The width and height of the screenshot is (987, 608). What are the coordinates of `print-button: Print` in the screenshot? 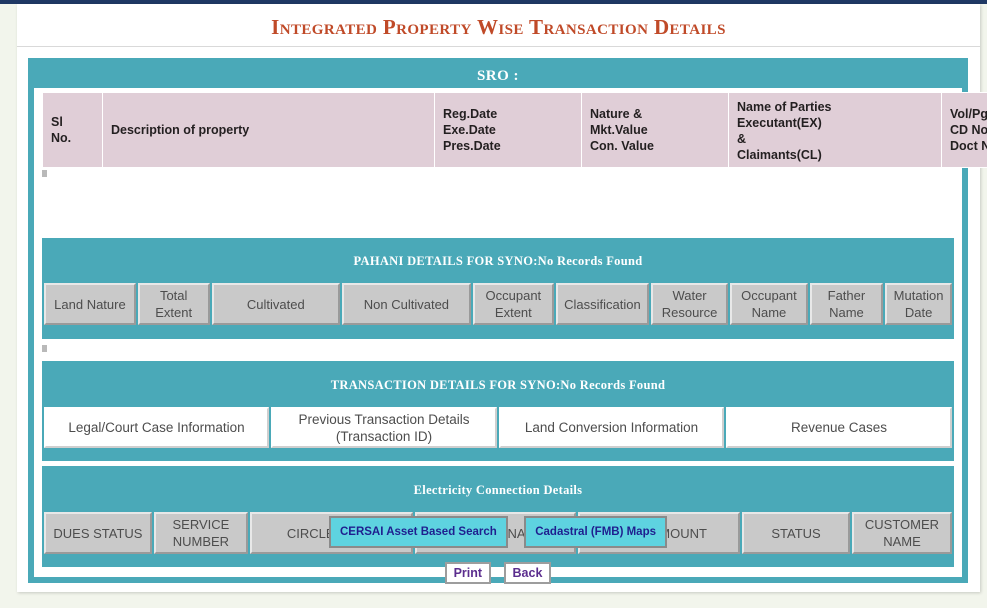 It's located at (468, 573).